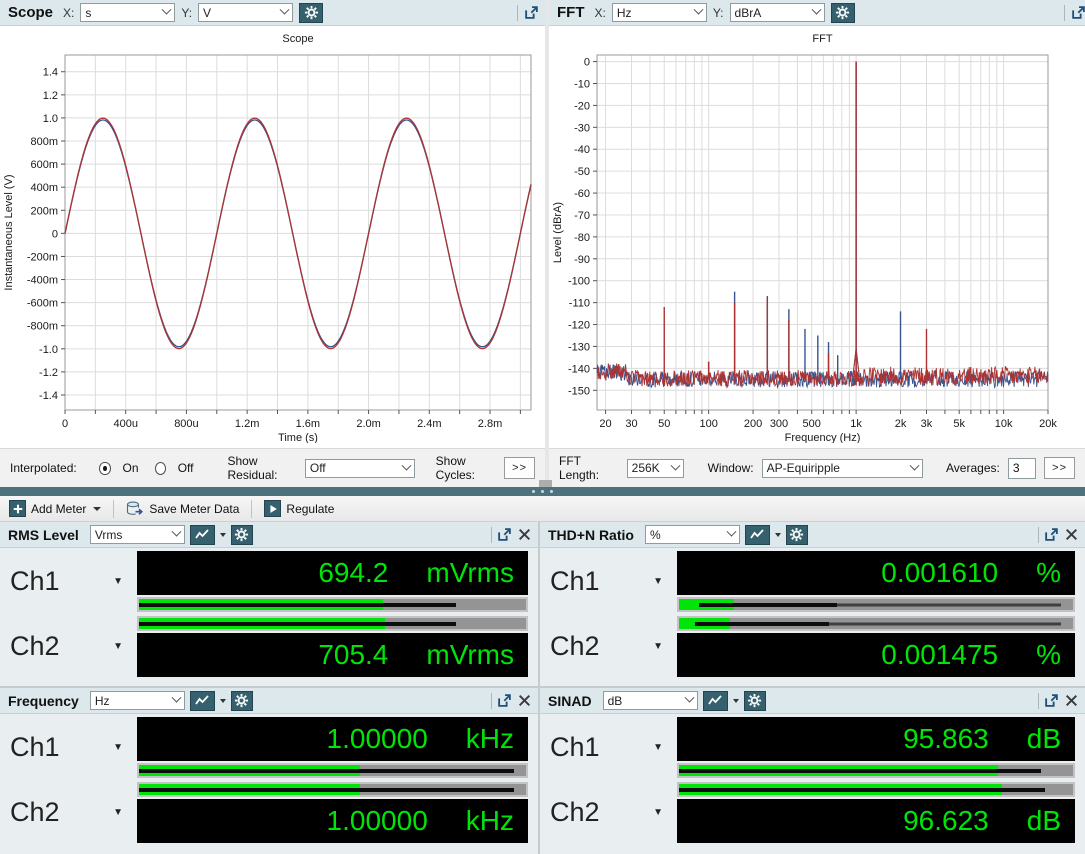 The width and height of the screenshot is (1085, 854). I want to click on add-meter-button: Add Meter, so click(55, 508).